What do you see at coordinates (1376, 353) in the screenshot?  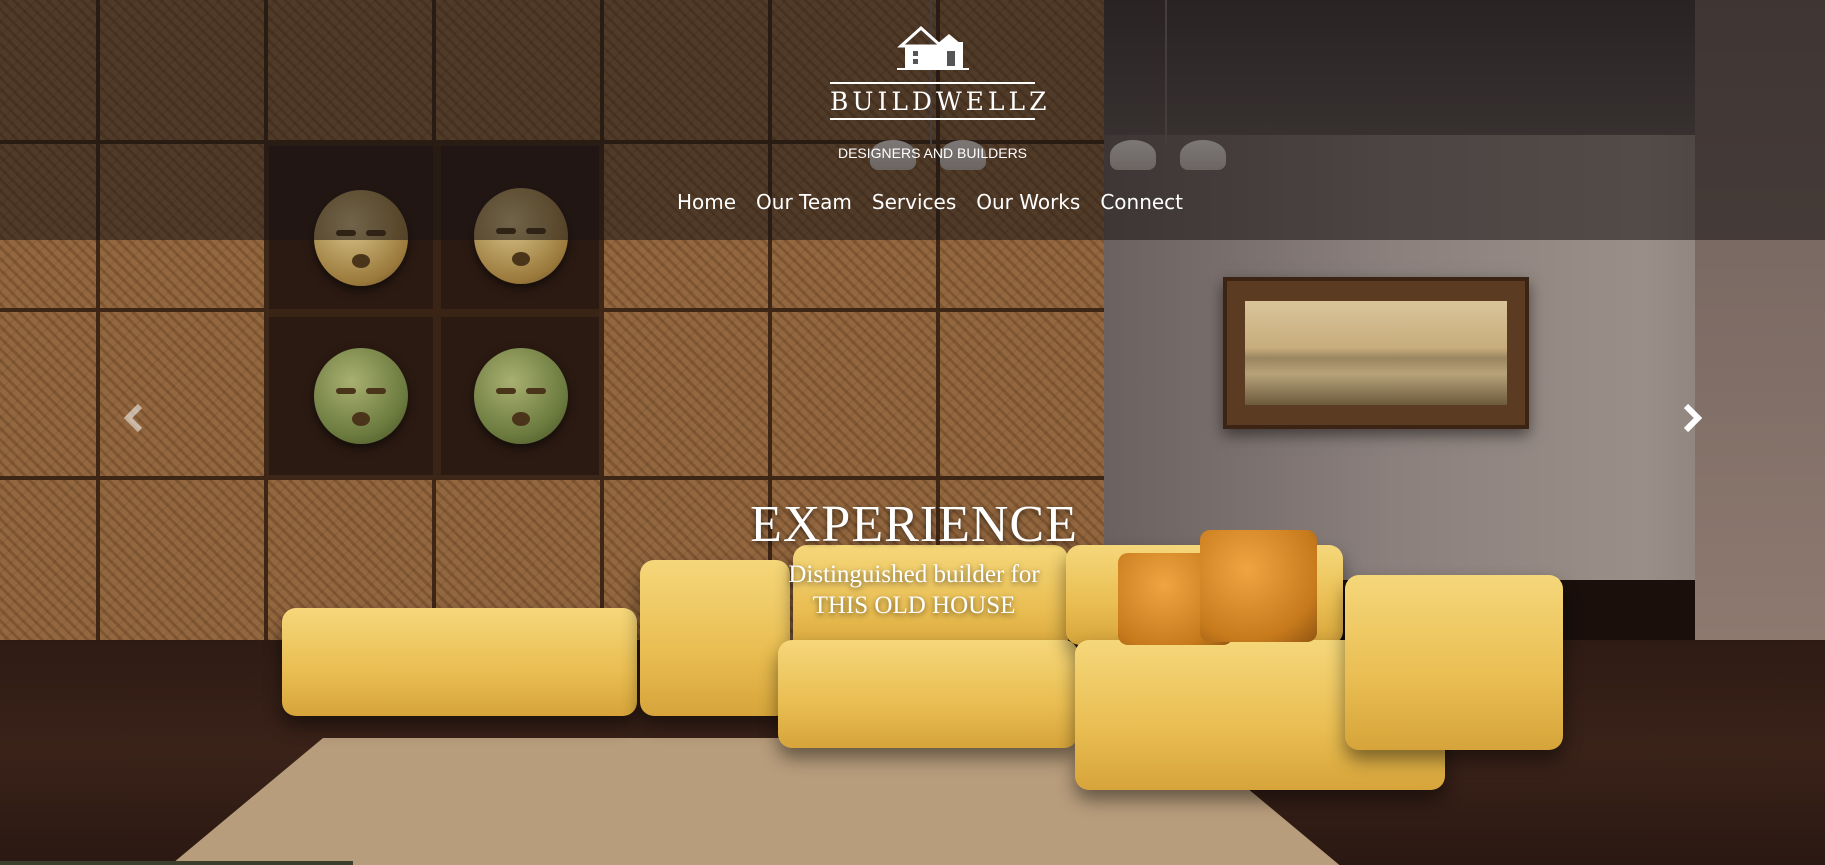 I see `framed-landscape-painting` at bounding box center [1376, 353].